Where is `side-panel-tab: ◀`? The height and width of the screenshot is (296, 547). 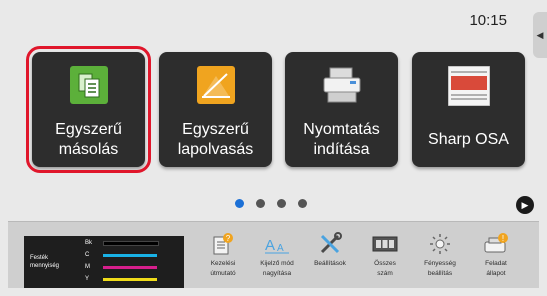 side-panel-tab: ◀ is located at coordinates (540, 35).